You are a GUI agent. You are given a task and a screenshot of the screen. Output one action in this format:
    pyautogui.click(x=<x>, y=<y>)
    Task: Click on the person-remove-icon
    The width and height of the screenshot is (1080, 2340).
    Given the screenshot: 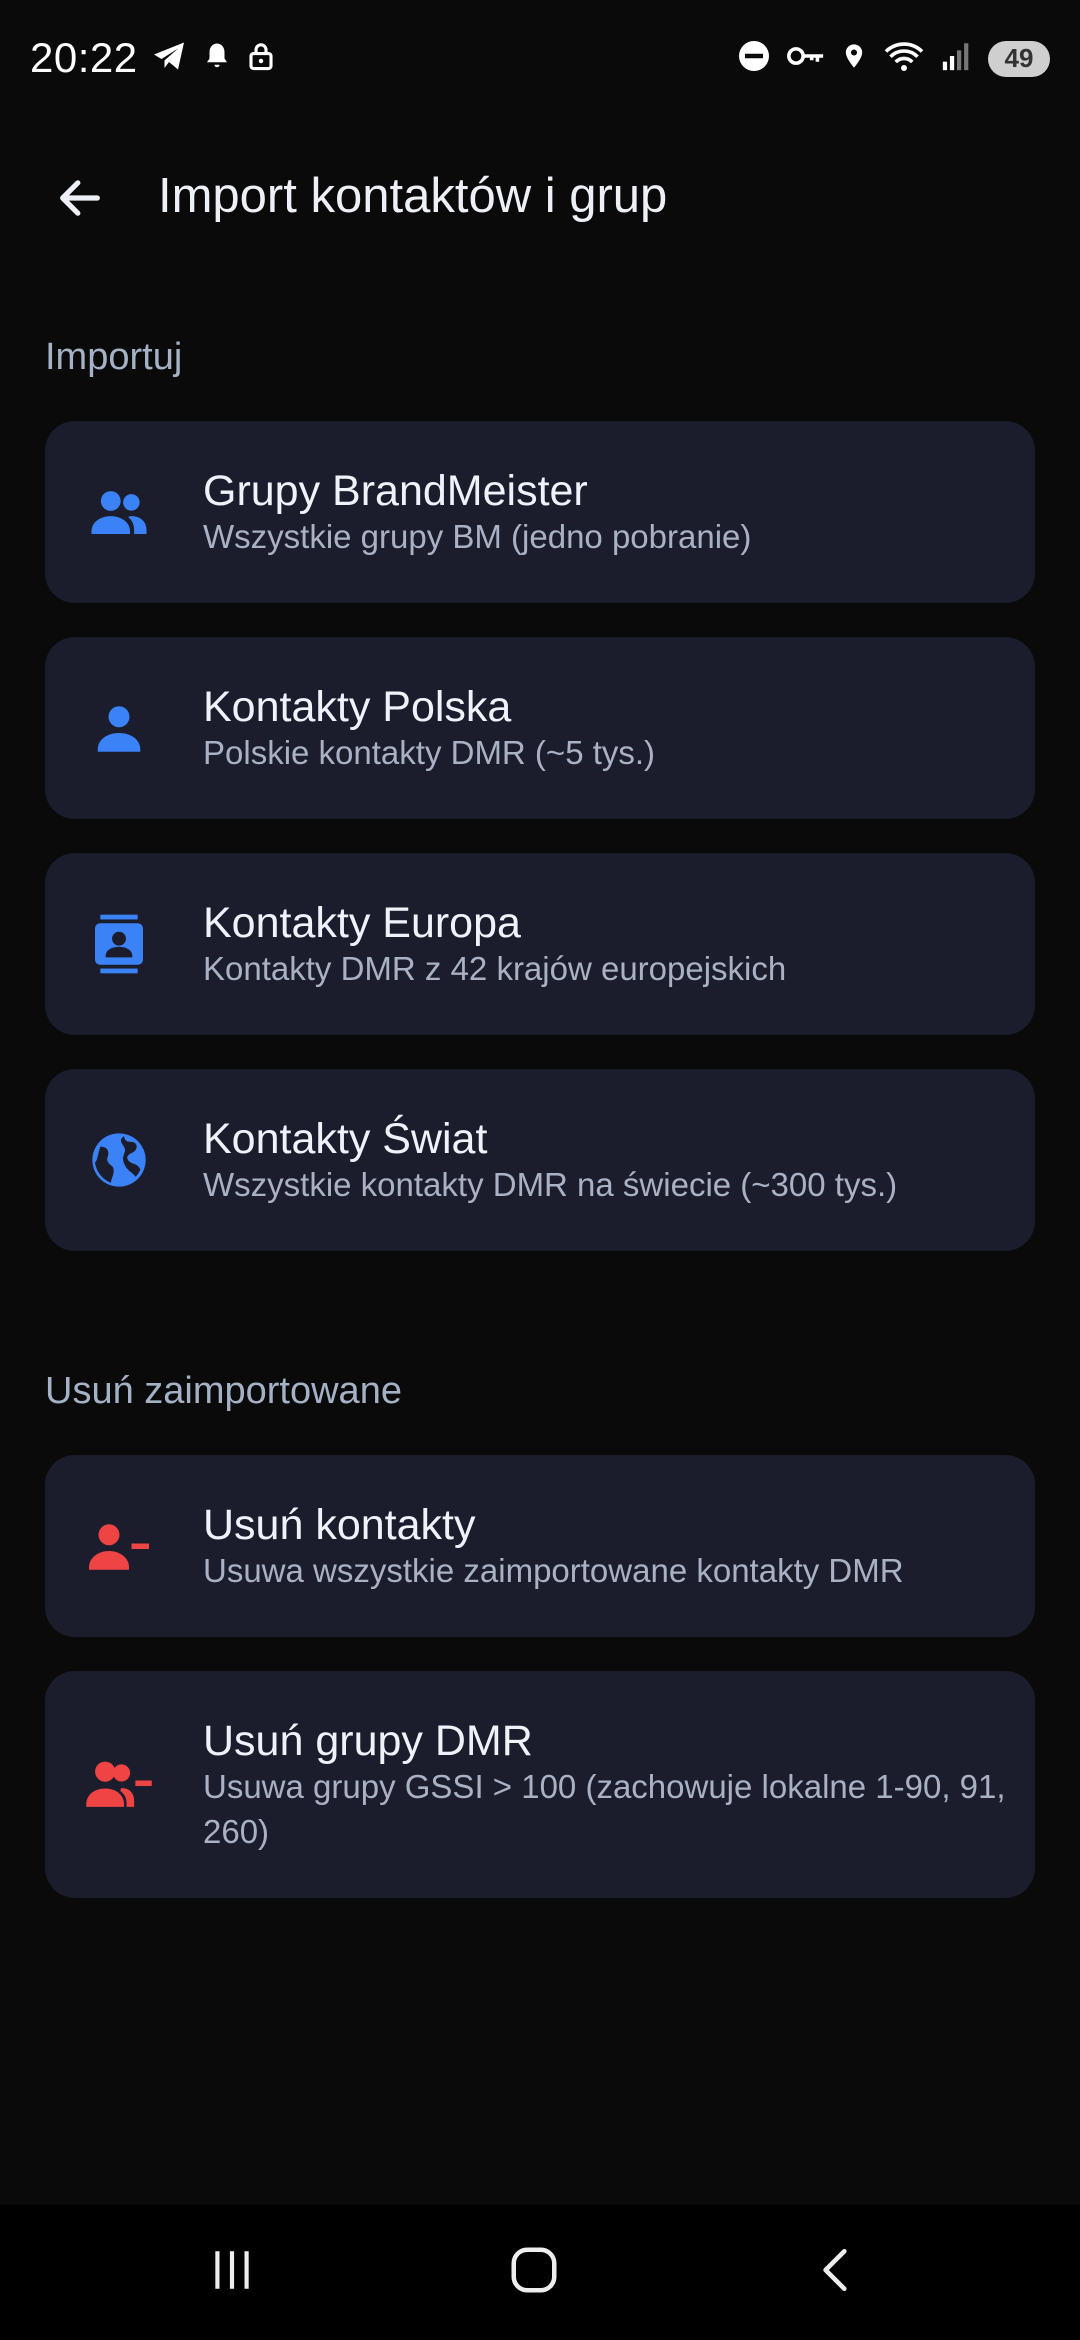 What is the action you would take?
    pyautogui.click(x=119, y=1546)
    